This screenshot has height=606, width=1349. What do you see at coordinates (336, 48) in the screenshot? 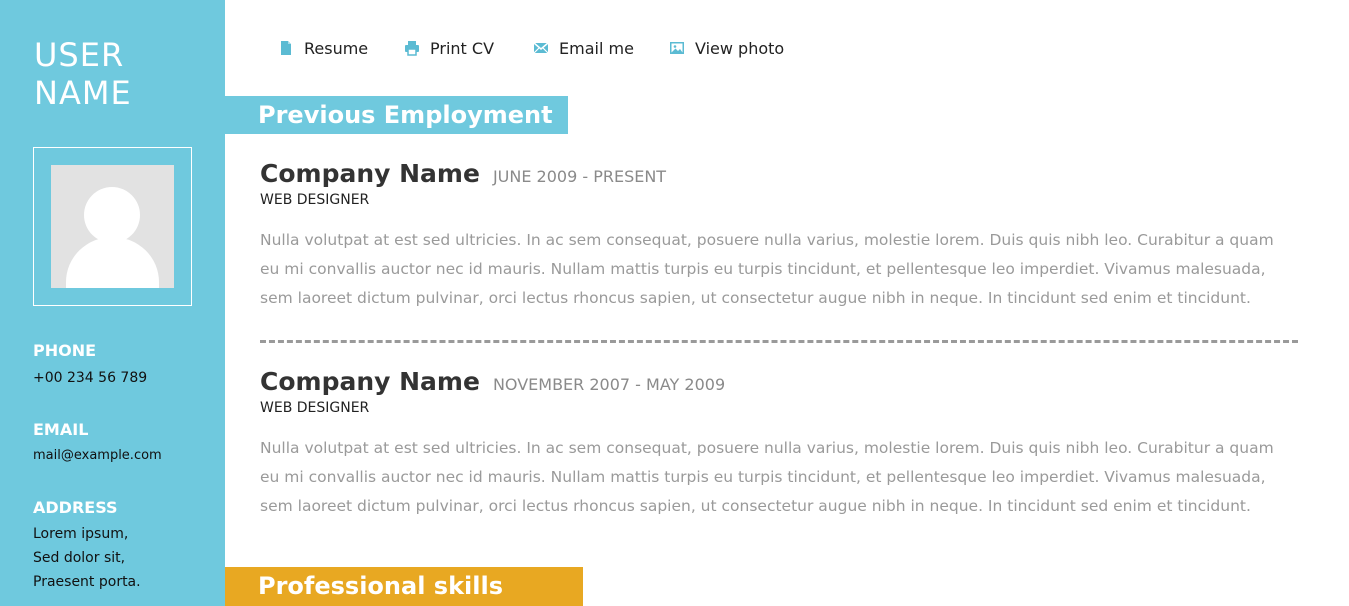
I see `nav-resume-label: Resume` at bounding box center [336, 48].